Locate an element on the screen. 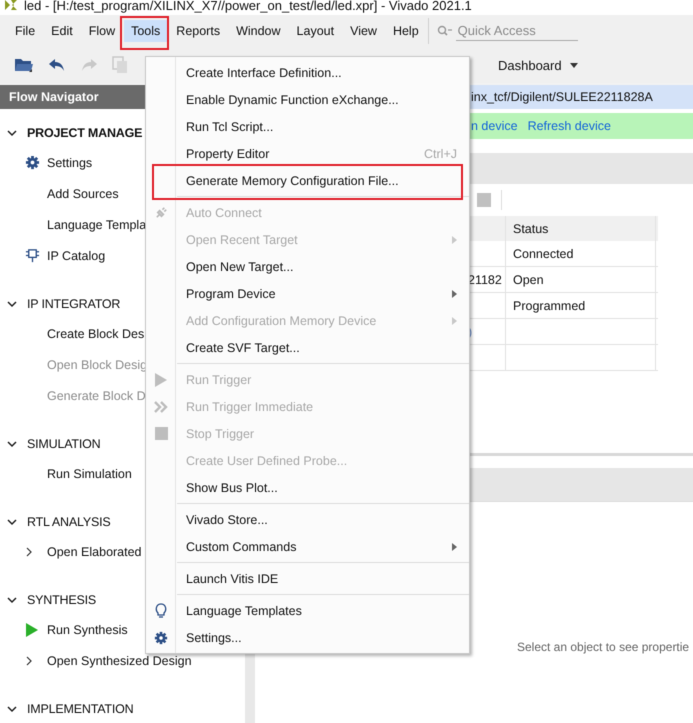  table-cell: 21182 is located at coordinates (485, 279).